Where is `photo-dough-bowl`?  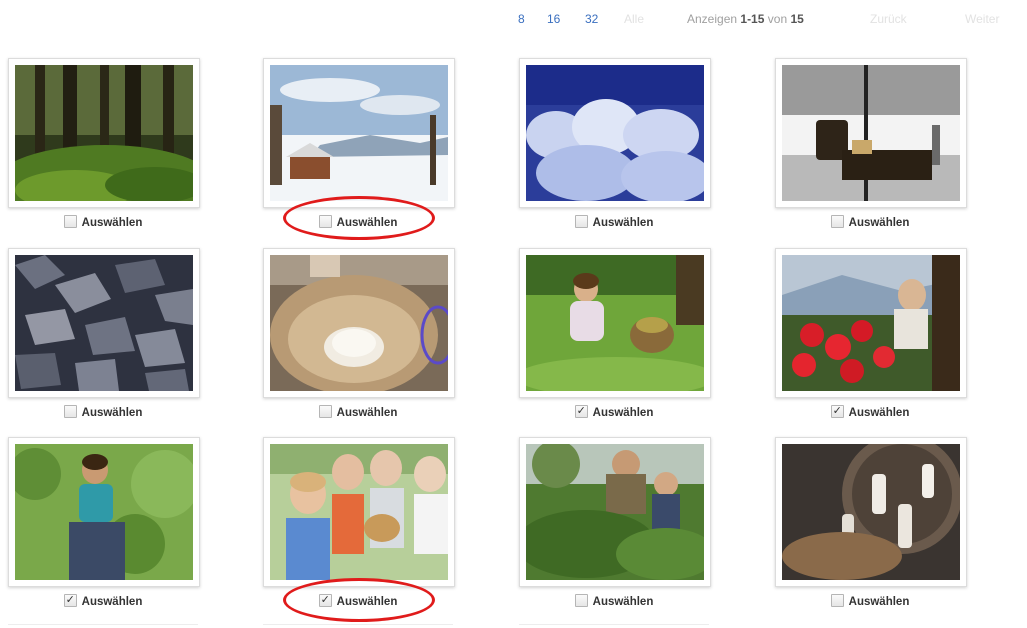 photo-dough-bowl is located at coordinates (359, 323).